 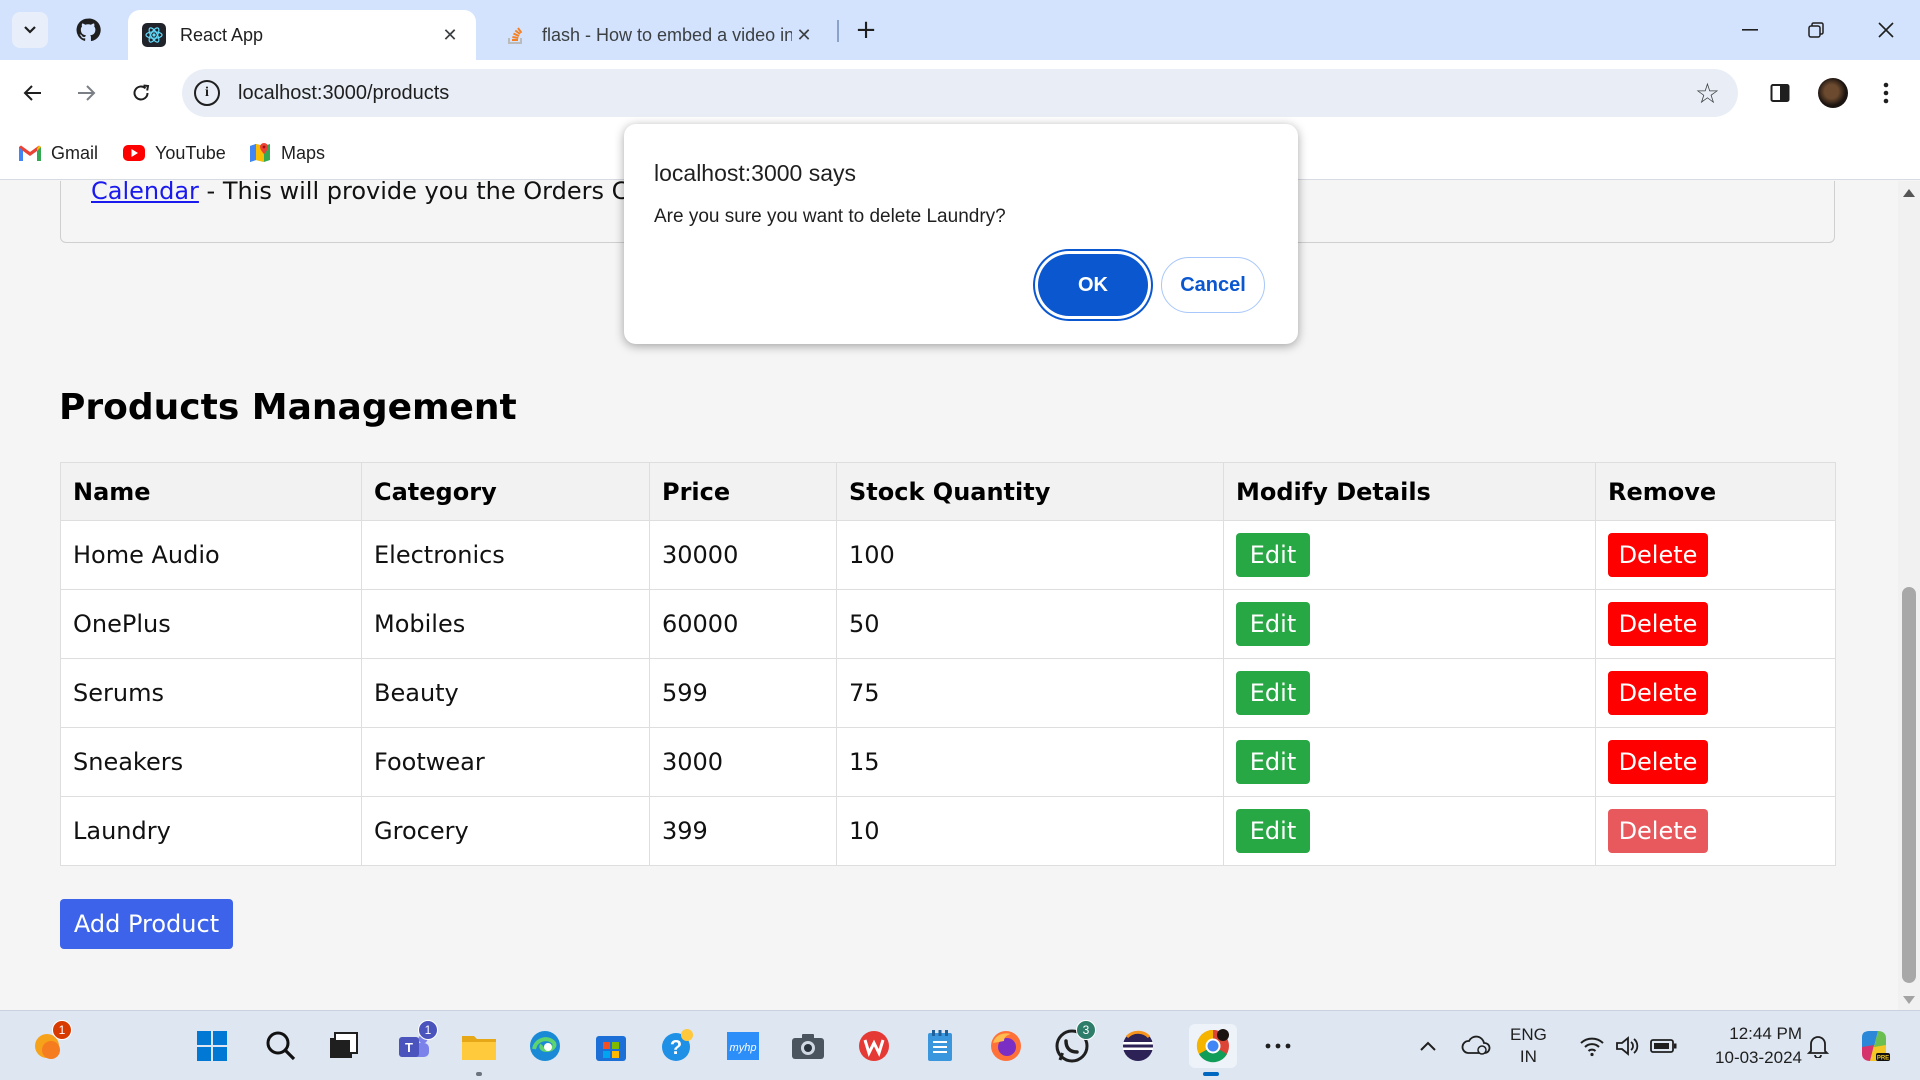 What do you see at coordinates (505, 831) in the screenshot?
I see `product-category: Grocery` at bounding box center [505, 831].